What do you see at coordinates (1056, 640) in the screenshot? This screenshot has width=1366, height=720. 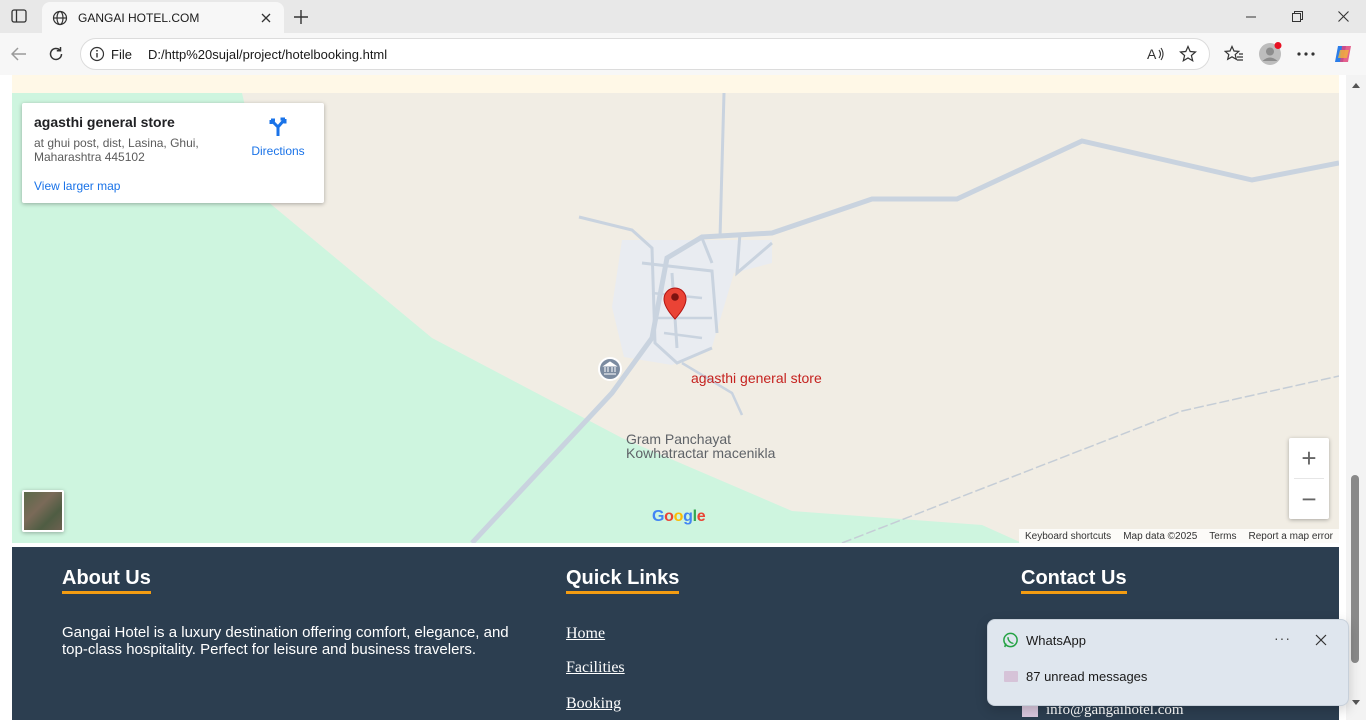 I see `notification-app-name: WhatsApp` at bounding box center [1056, 640].